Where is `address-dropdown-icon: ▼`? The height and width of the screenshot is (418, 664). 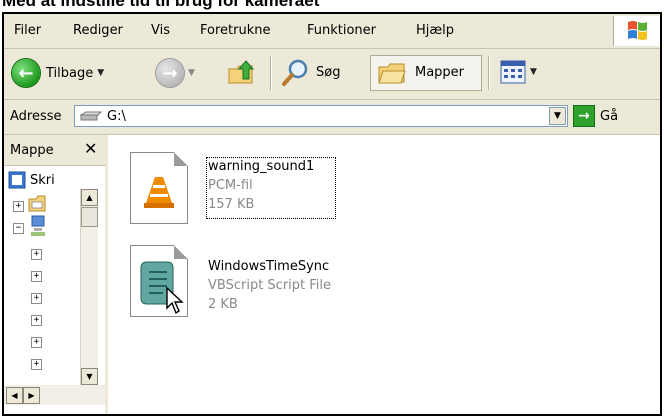 address-dropdown-icon: ▼ is located at coordinates (557, 116).